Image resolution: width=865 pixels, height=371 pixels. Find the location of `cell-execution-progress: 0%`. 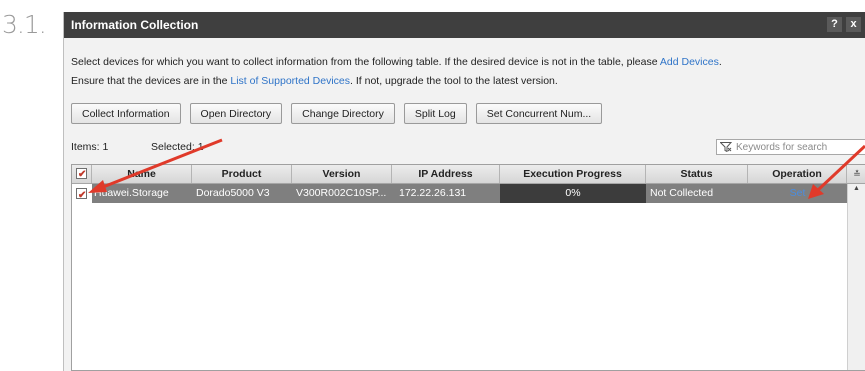

cell-execution-progress: 0% is located at coordinates (573, 193).